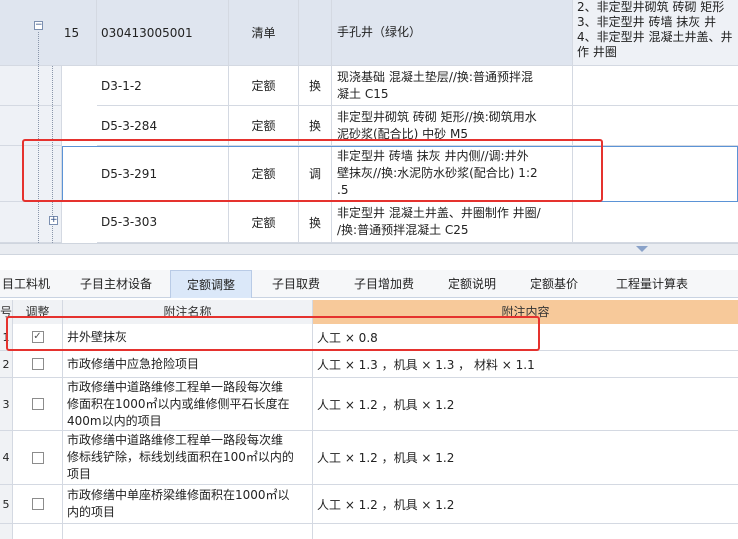 The image size is (738, 539). I want to click on note-name: 市政修缮中单座桥梁维修面积在1000㎡以 内的项目, so click(188, 504).